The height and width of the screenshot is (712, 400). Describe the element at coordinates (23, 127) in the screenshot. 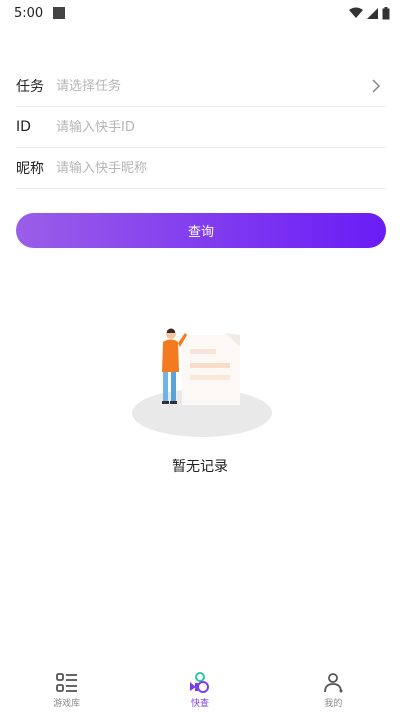

I see `id-label: ID` at that location.